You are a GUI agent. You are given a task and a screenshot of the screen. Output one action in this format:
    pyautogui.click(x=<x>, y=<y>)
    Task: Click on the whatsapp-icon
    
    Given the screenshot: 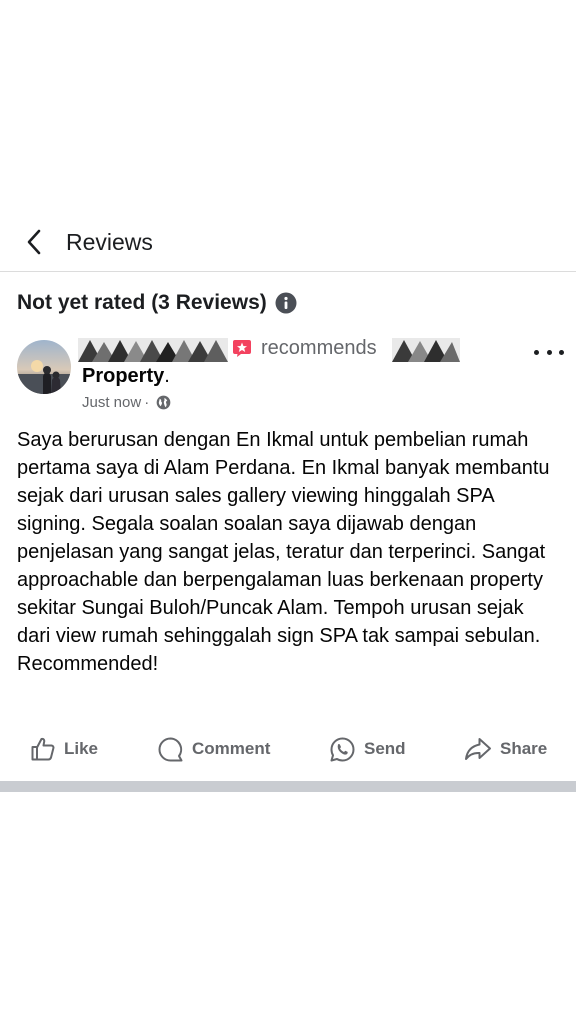 What is the action you would take?
    pyautogui.click(x=342, y=749)
    